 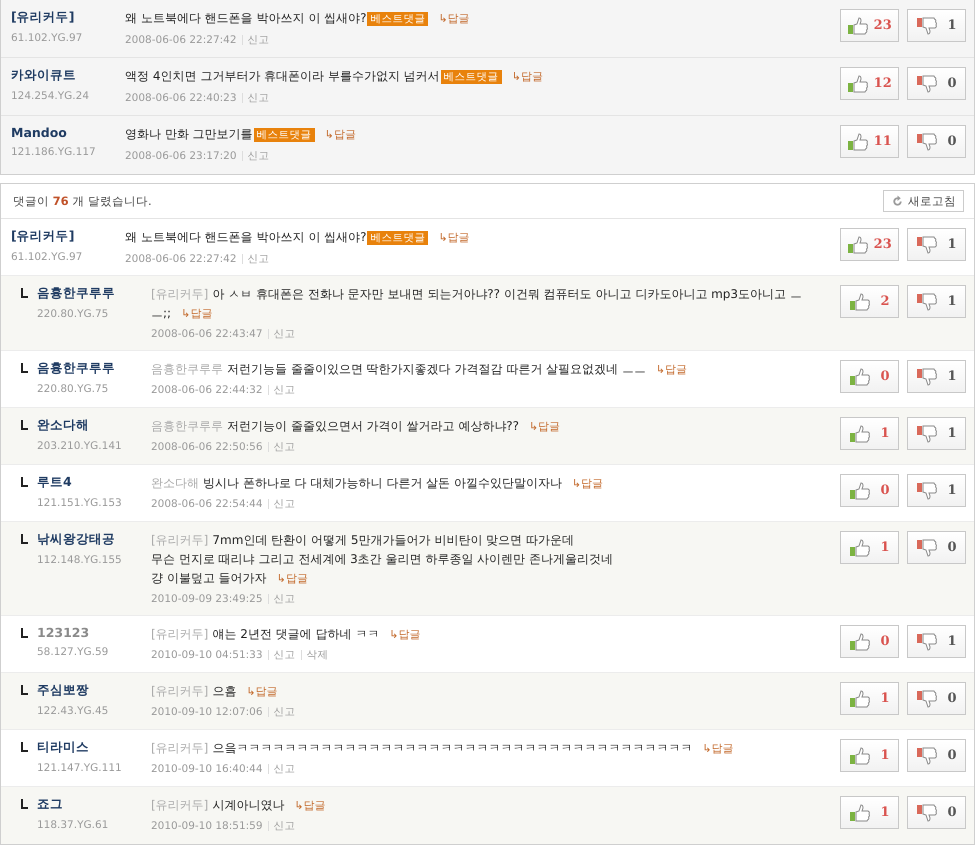 What do you see at coordinates (869, 141) in the screenshot?
I see `like-button: 11` at bounding box center [869, 141].